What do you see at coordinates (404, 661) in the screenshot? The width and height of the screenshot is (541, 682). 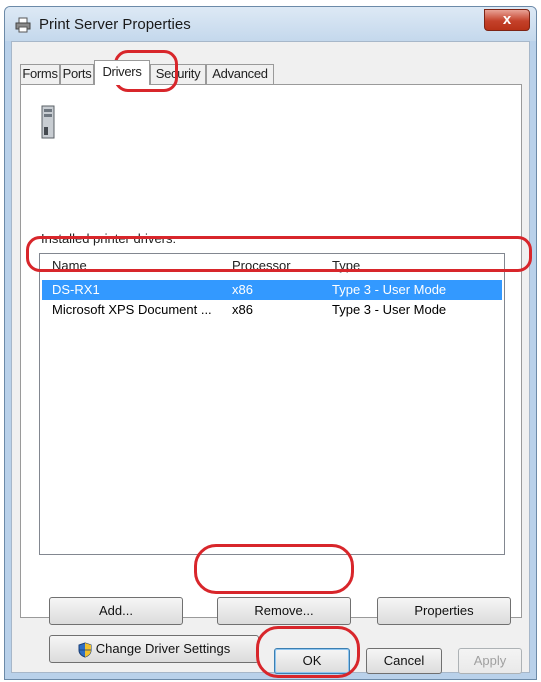 I see `cancel-button: Cancel` at bounding box center [404, 661].